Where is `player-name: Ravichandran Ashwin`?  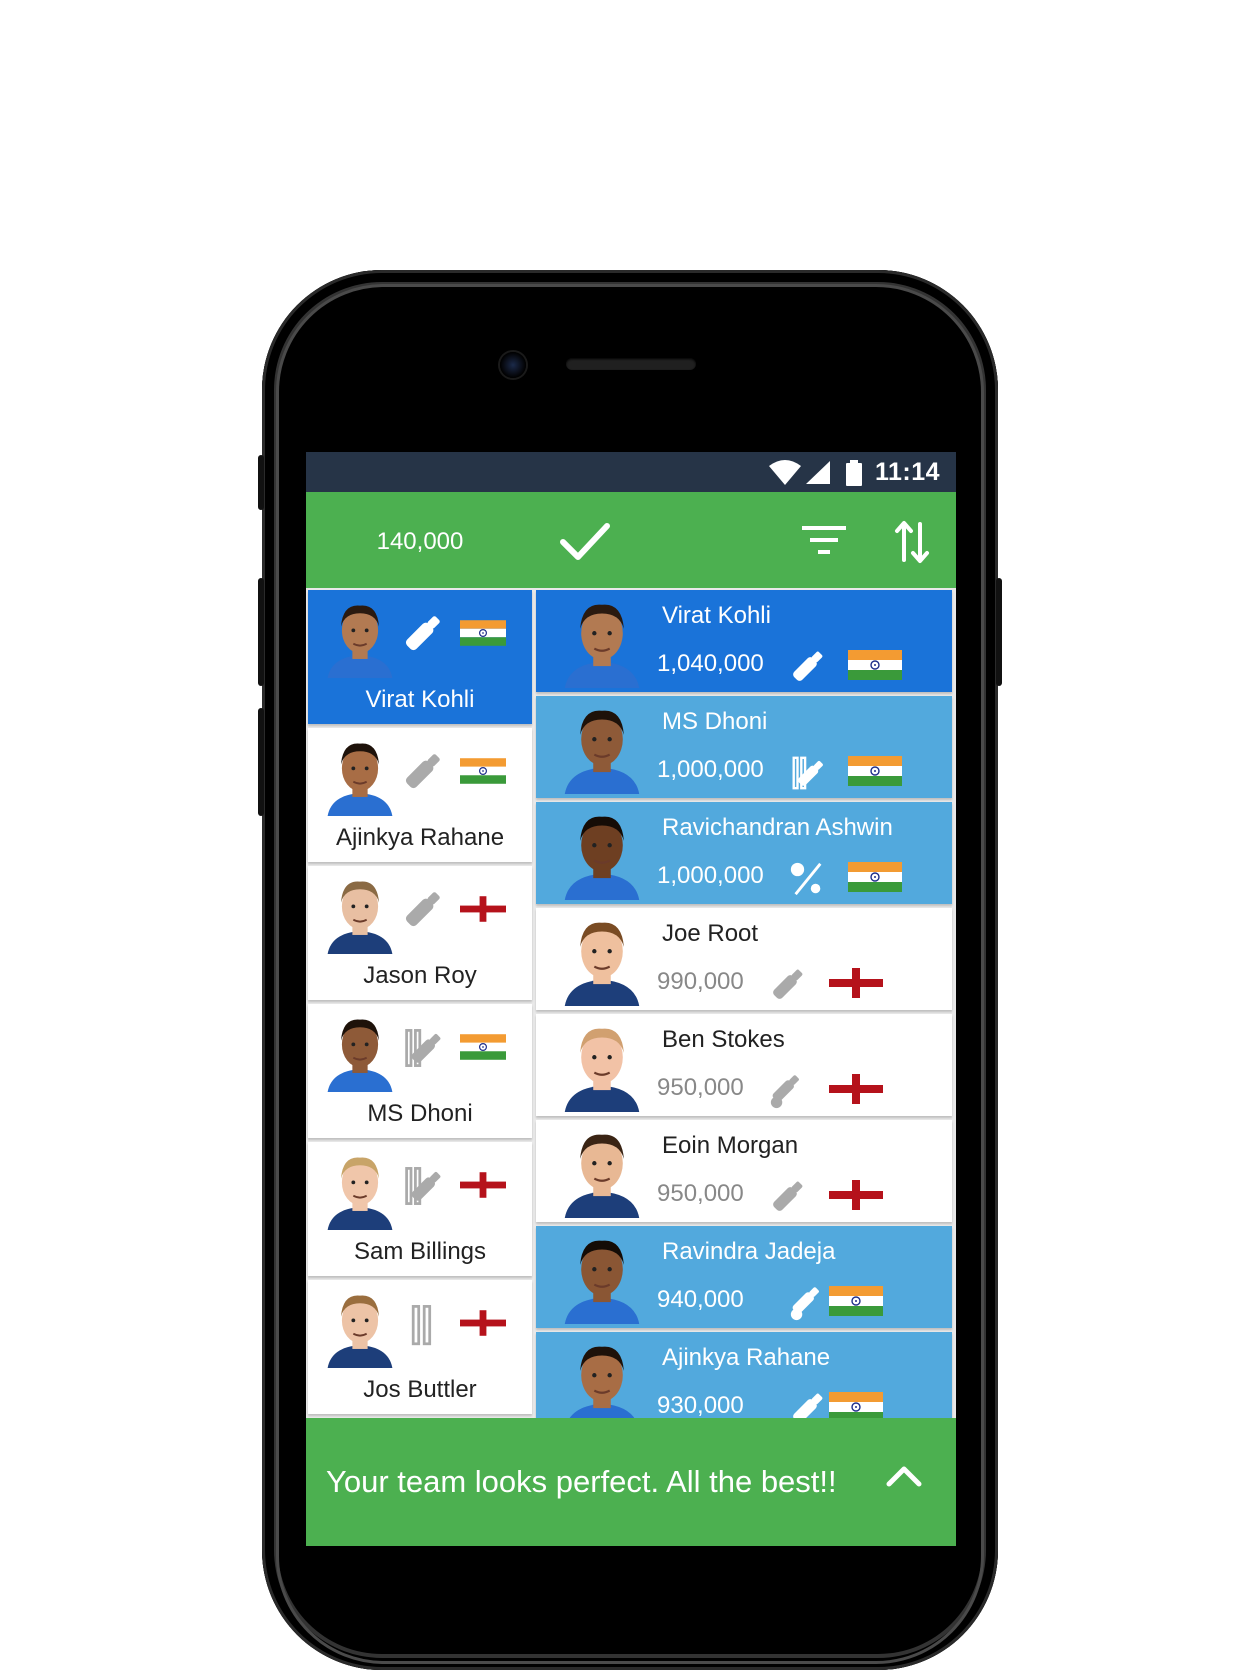
player-name: Ravichandran Ashwin is located at coordinates (777, 827).